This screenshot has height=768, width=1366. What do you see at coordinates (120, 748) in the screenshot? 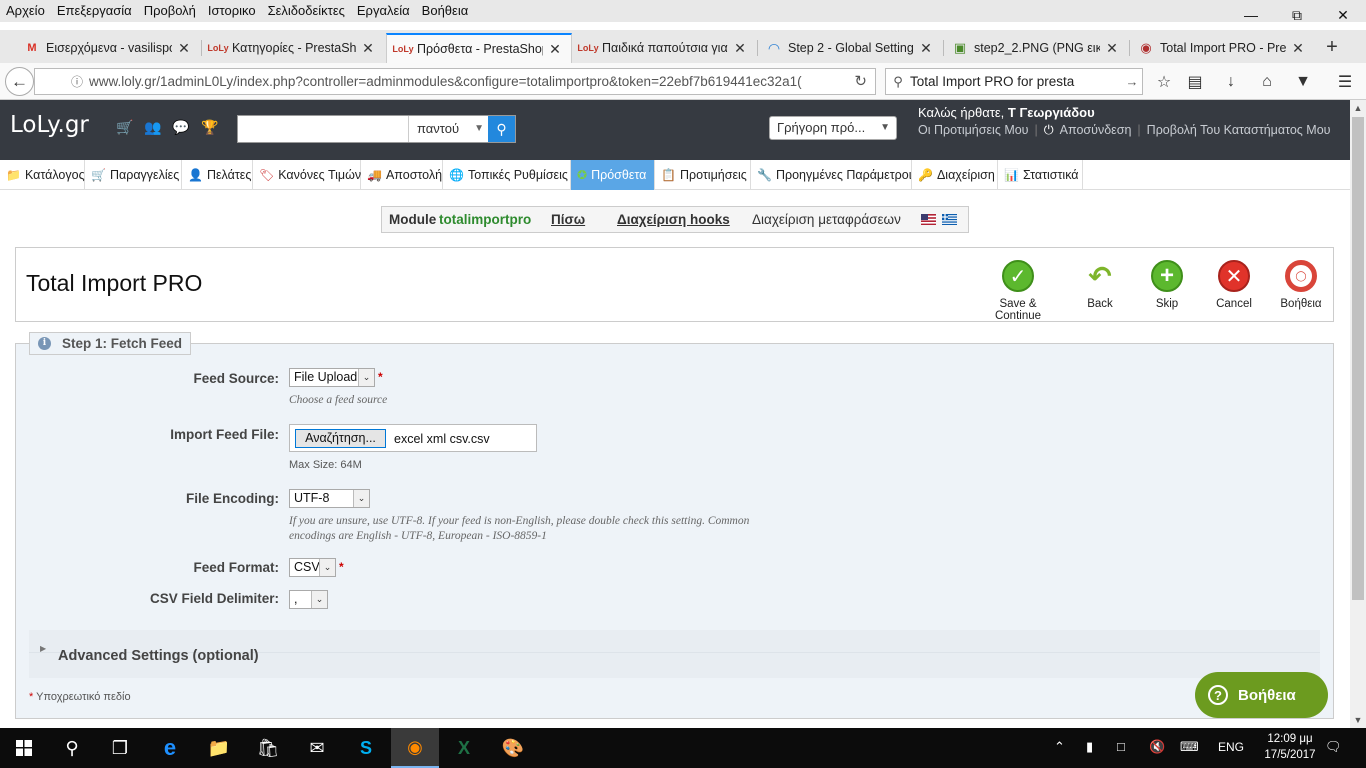
I see `task-view-icon: ❐` at bounding box center [120, 748].